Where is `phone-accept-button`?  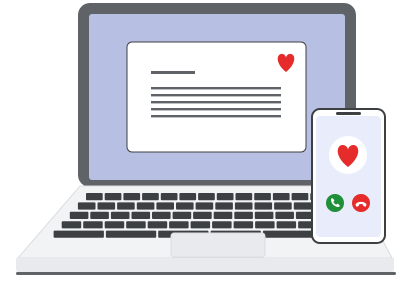
phone-accept-button is located at coordinates (335, 203).